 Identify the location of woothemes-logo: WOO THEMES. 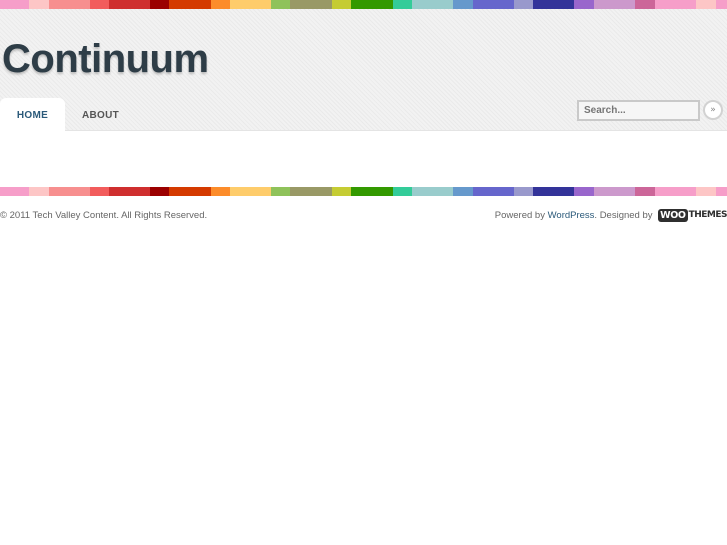
(692, 215).